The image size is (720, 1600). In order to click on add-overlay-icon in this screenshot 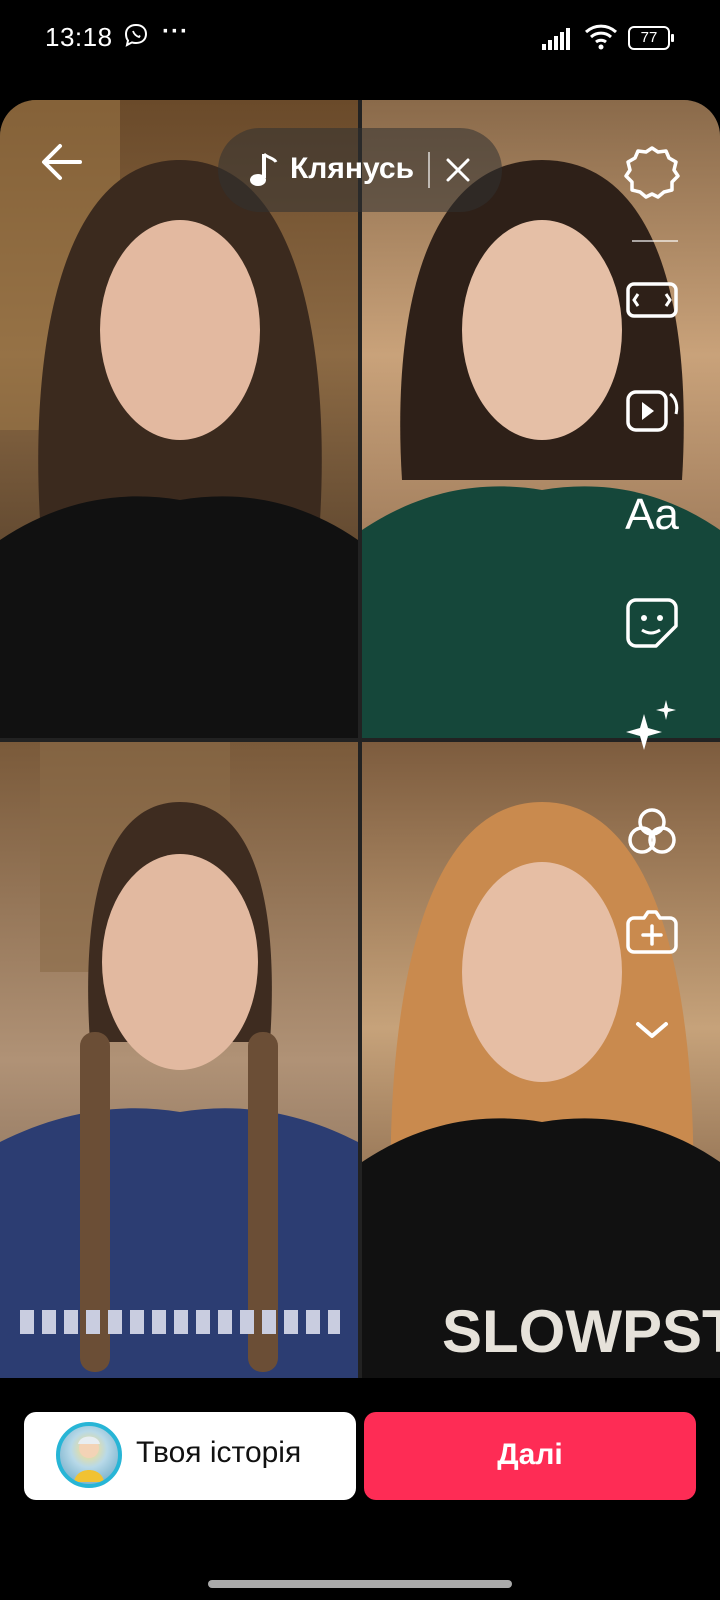, I will do `click(652, 932)`.